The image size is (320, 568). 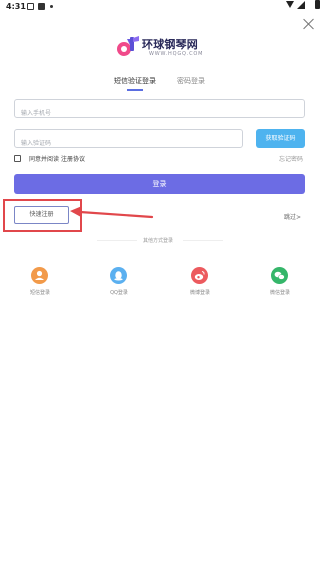 I want to click on weibo-login-label: 微博登录, so click(x=199, y=293).